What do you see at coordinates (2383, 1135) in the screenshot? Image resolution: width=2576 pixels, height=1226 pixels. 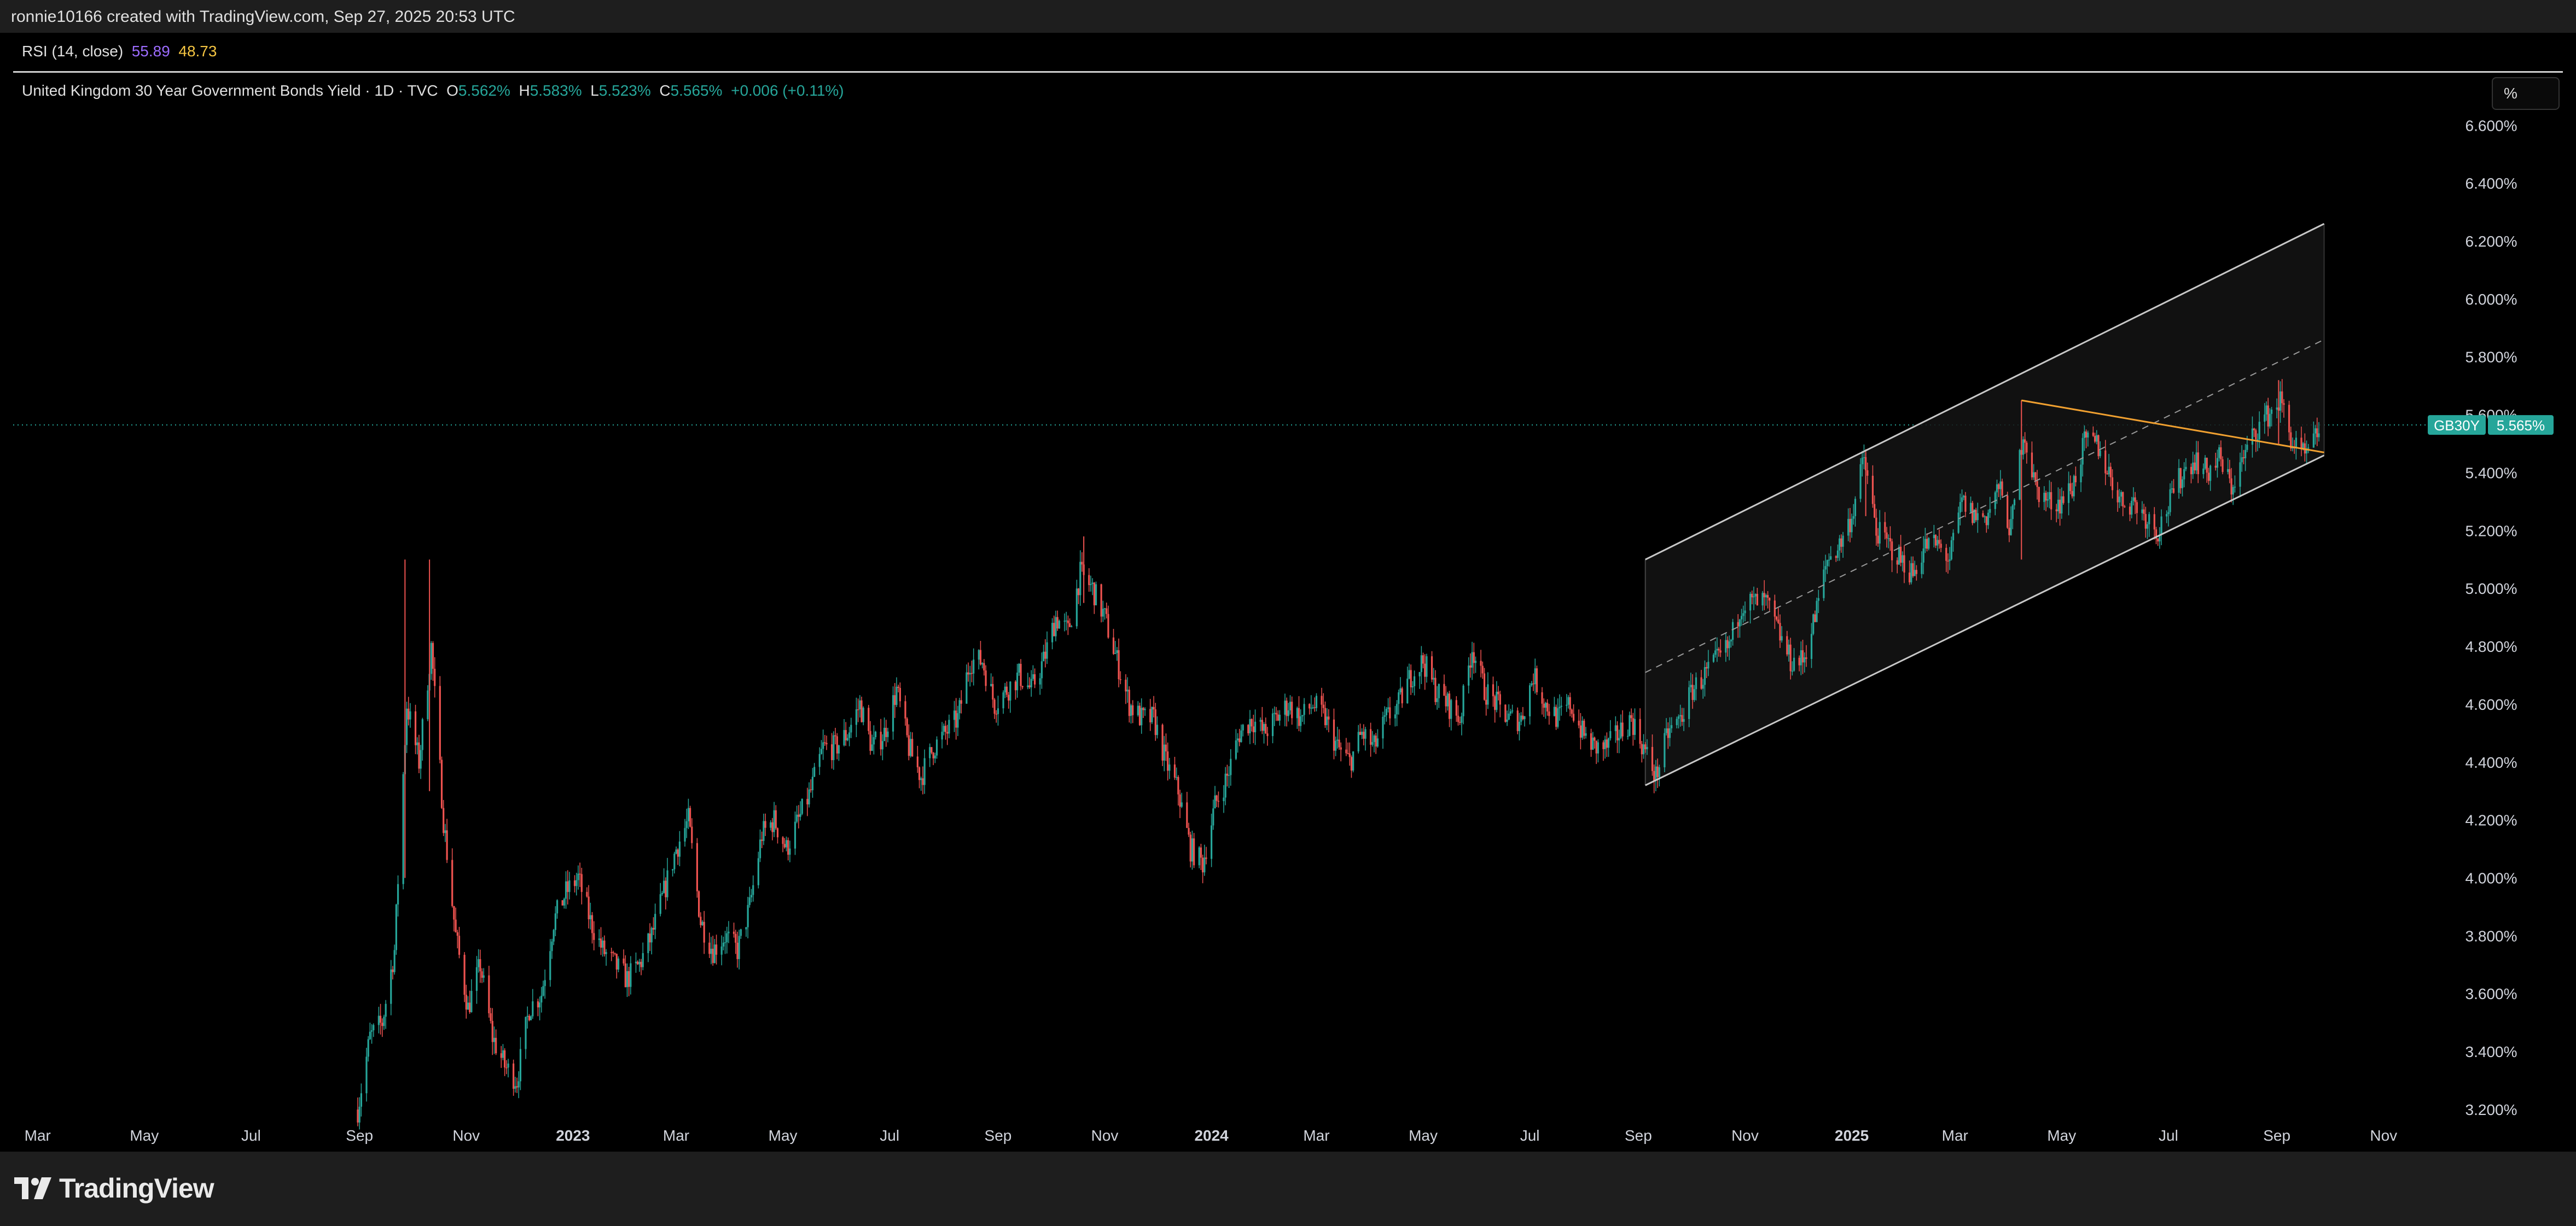 I see `x-axis-tick-label: Nov` at bounding box center [2383, 1135].